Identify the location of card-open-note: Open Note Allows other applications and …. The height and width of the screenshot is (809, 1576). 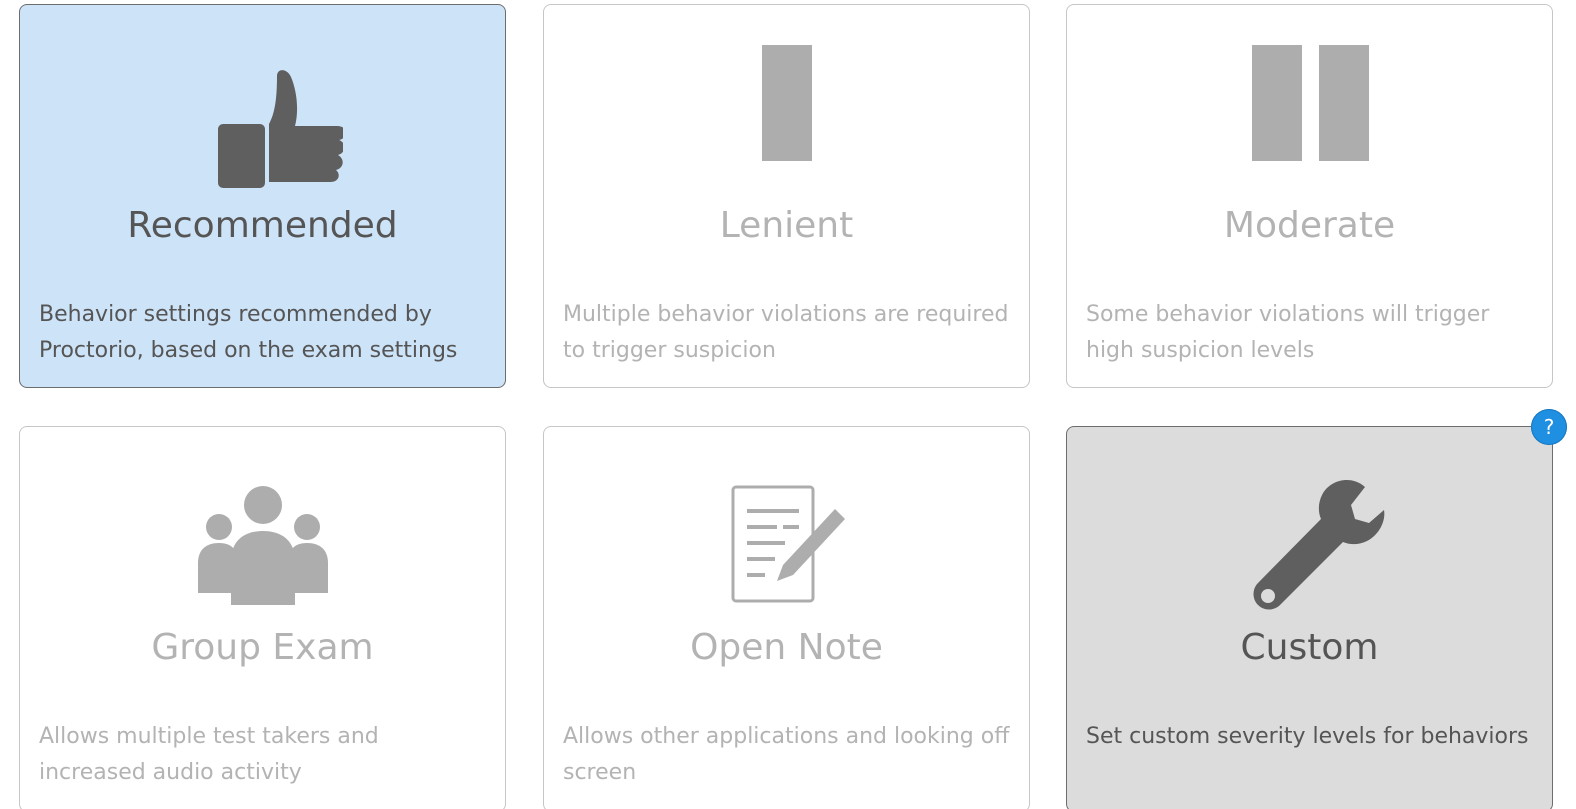
(786, 617).